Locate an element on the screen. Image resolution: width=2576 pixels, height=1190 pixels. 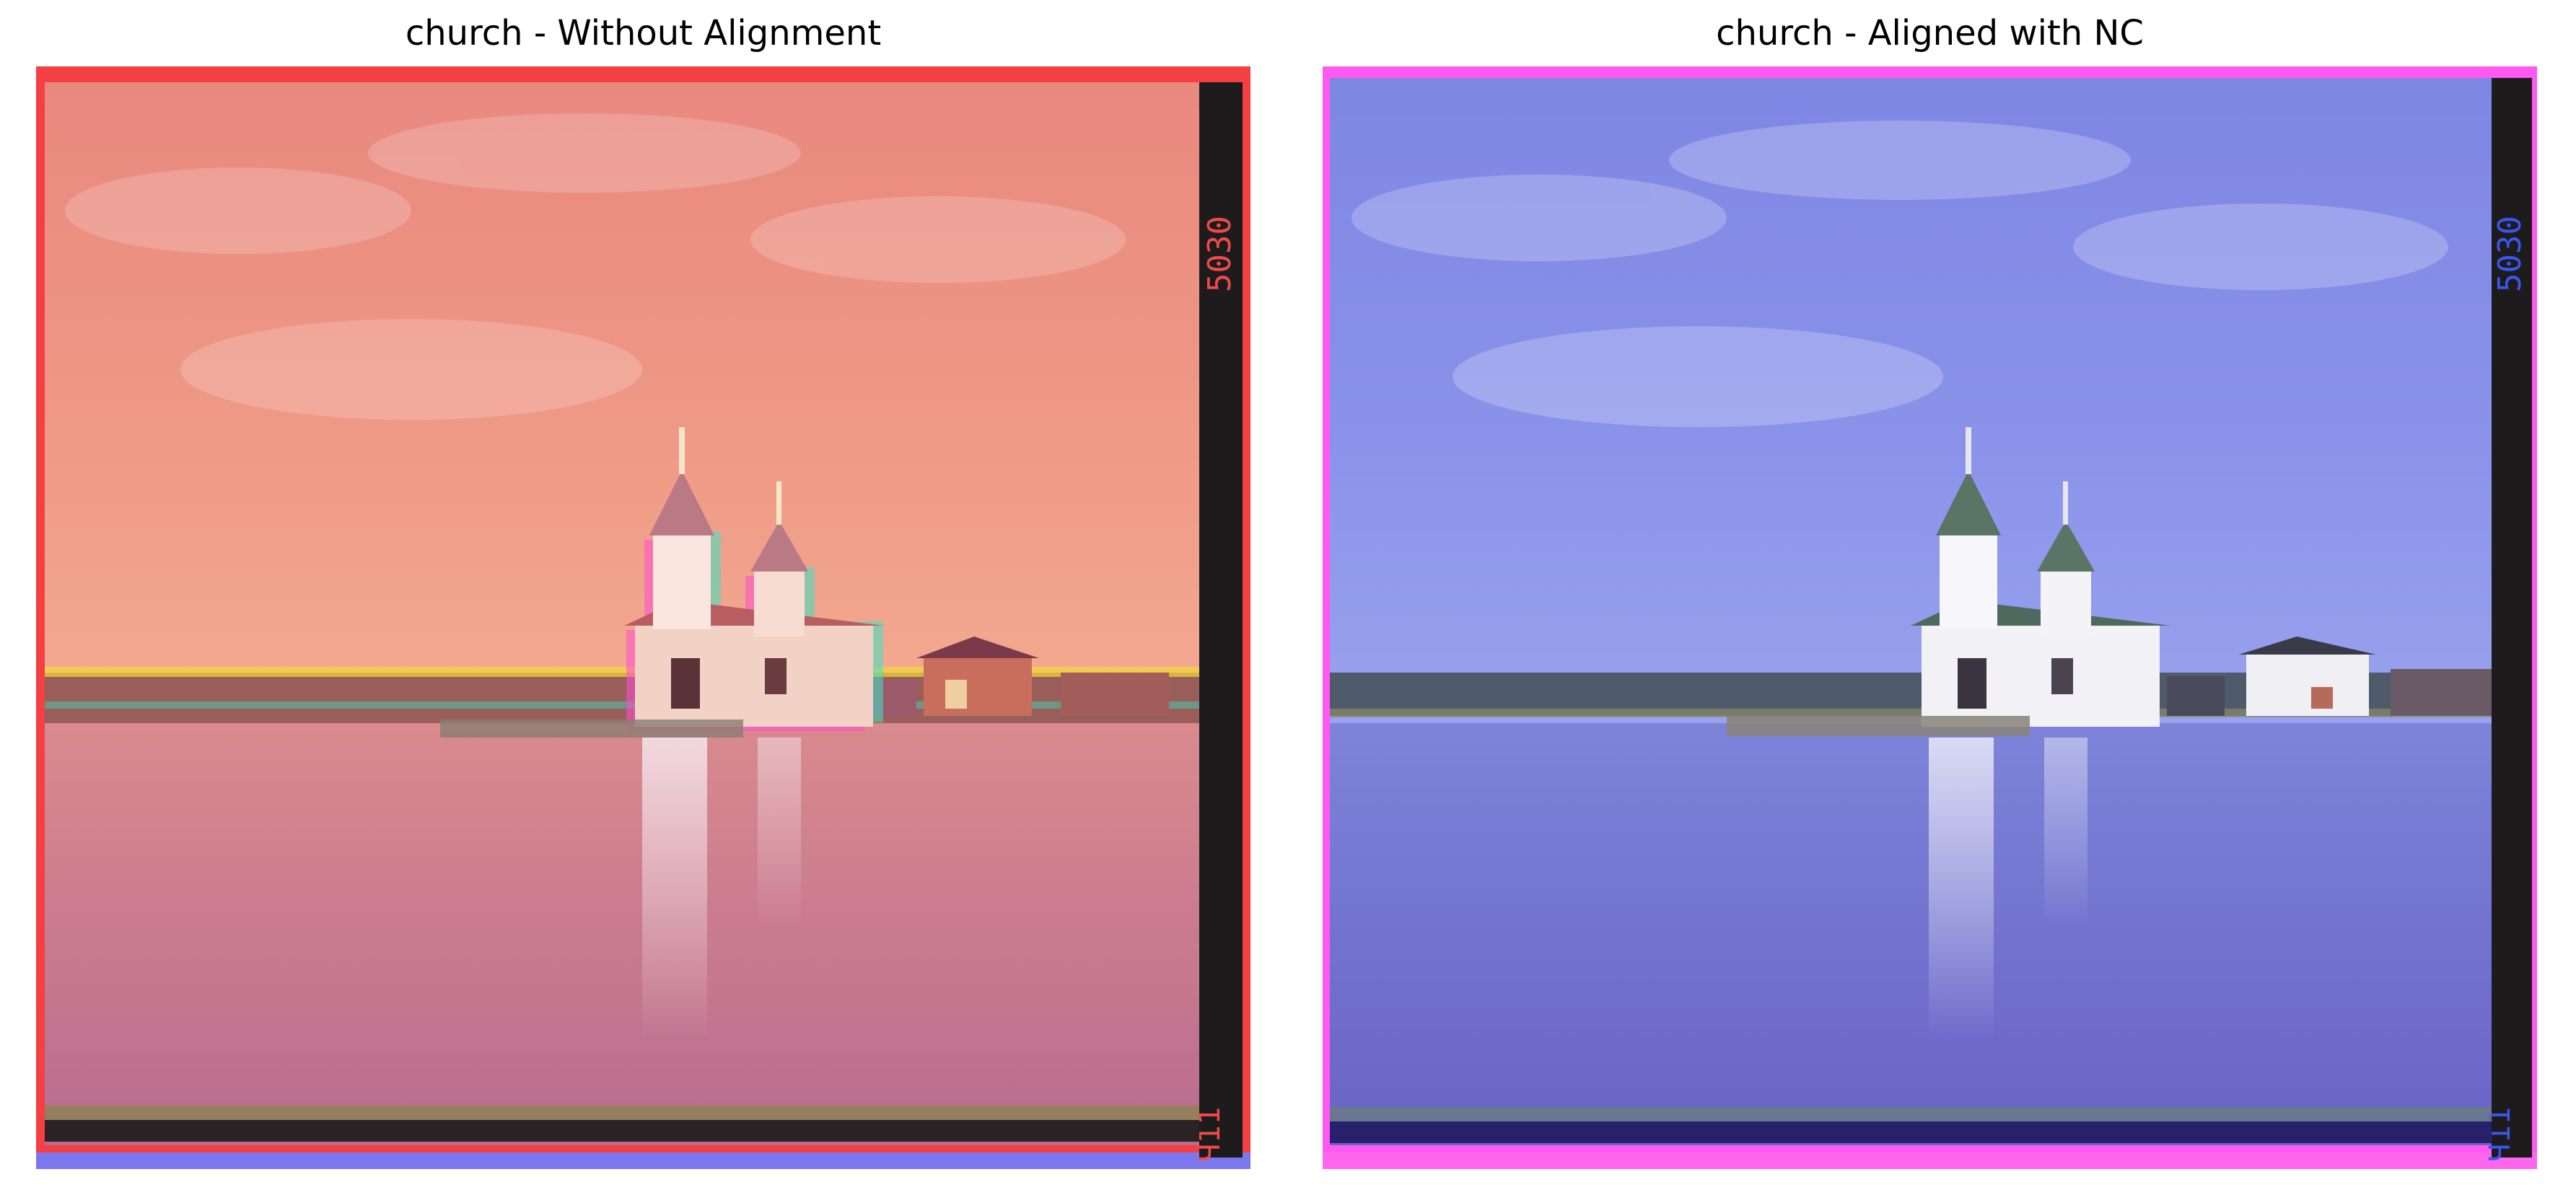
plate-number-right: 5030 is located at coordinates (2510, 254).